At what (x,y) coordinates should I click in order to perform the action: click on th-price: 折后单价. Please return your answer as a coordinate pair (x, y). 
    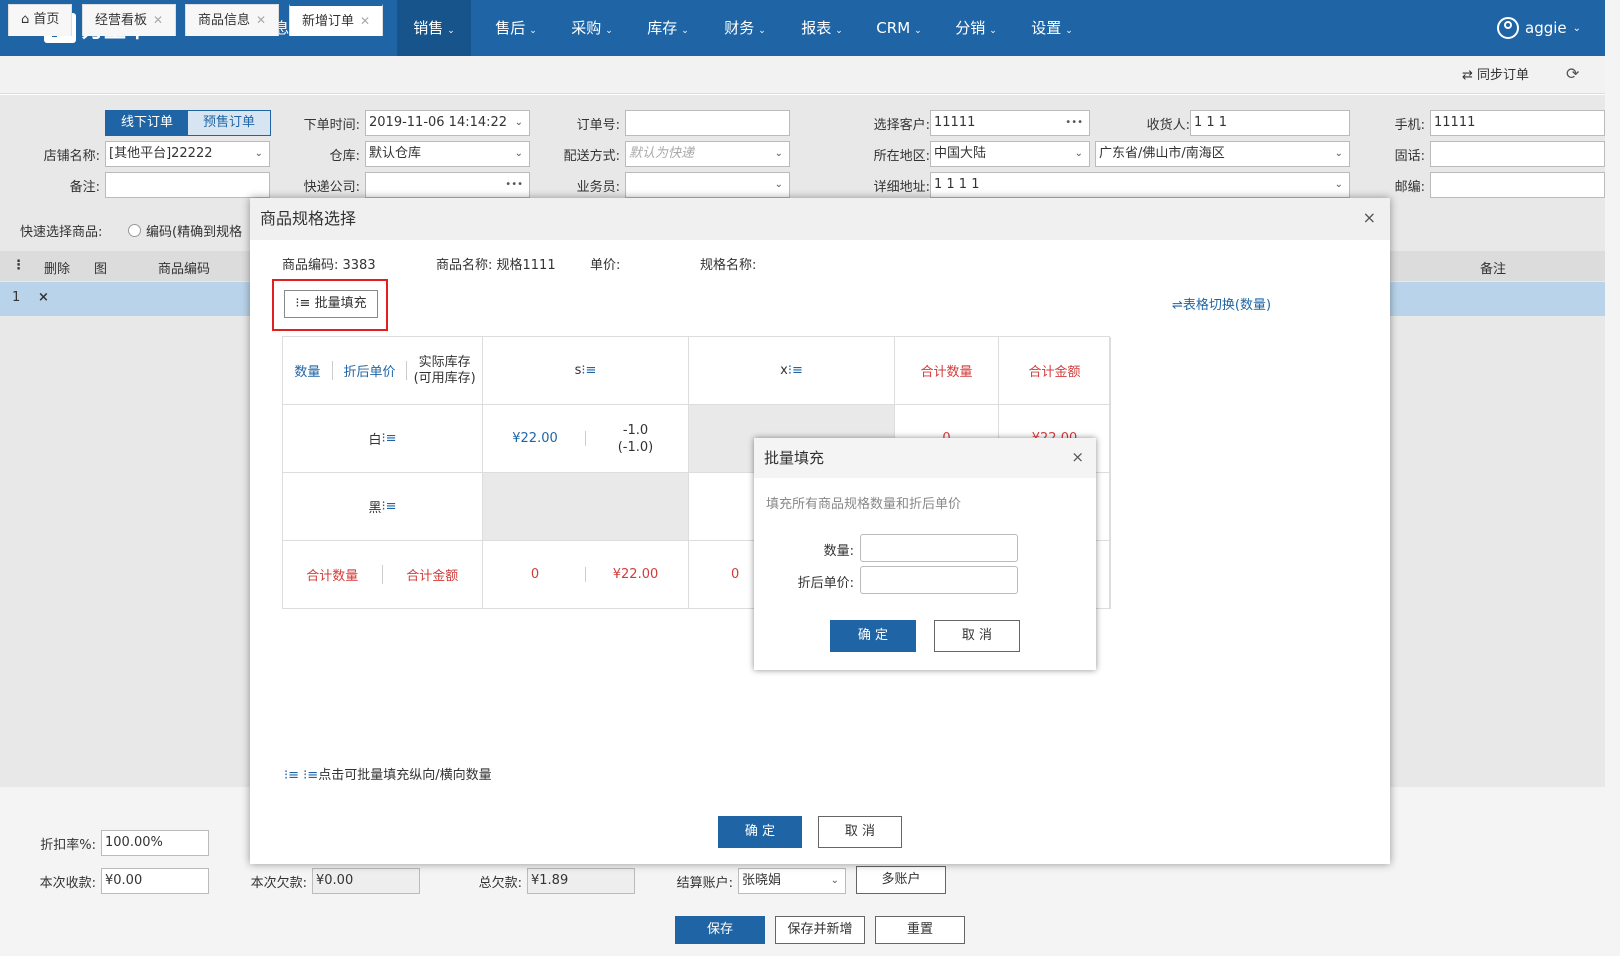
    Looking at the image, I should click on (370, 370).